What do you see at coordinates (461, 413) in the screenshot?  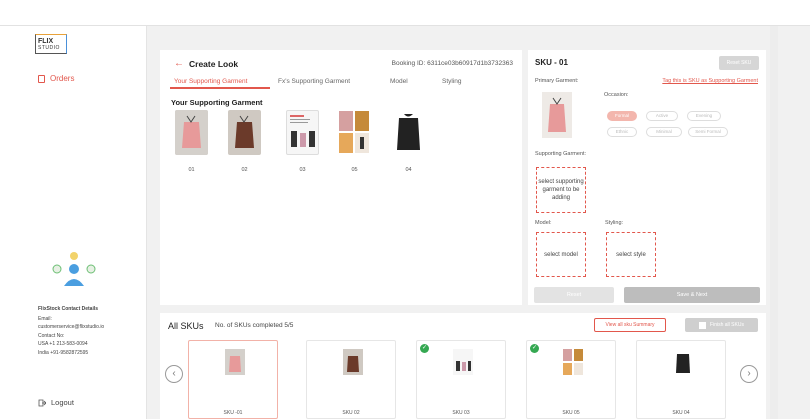 I see `sku-card-label: SKU 03` at bounding box center [461, 413].